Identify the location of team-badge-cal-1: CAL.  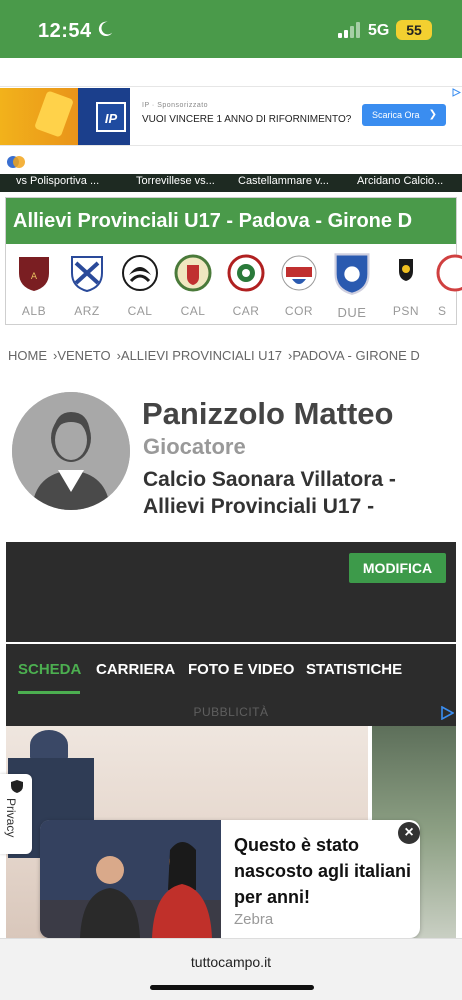
(140, 285).